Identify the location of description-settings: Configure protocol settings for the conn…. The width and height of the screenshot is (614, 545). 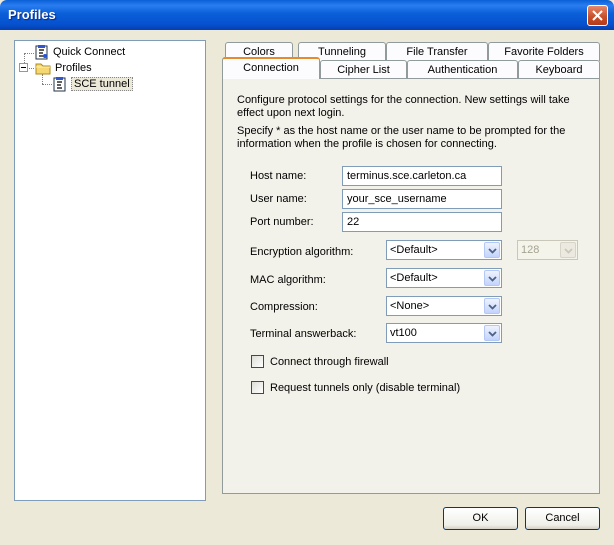
(403, 106).